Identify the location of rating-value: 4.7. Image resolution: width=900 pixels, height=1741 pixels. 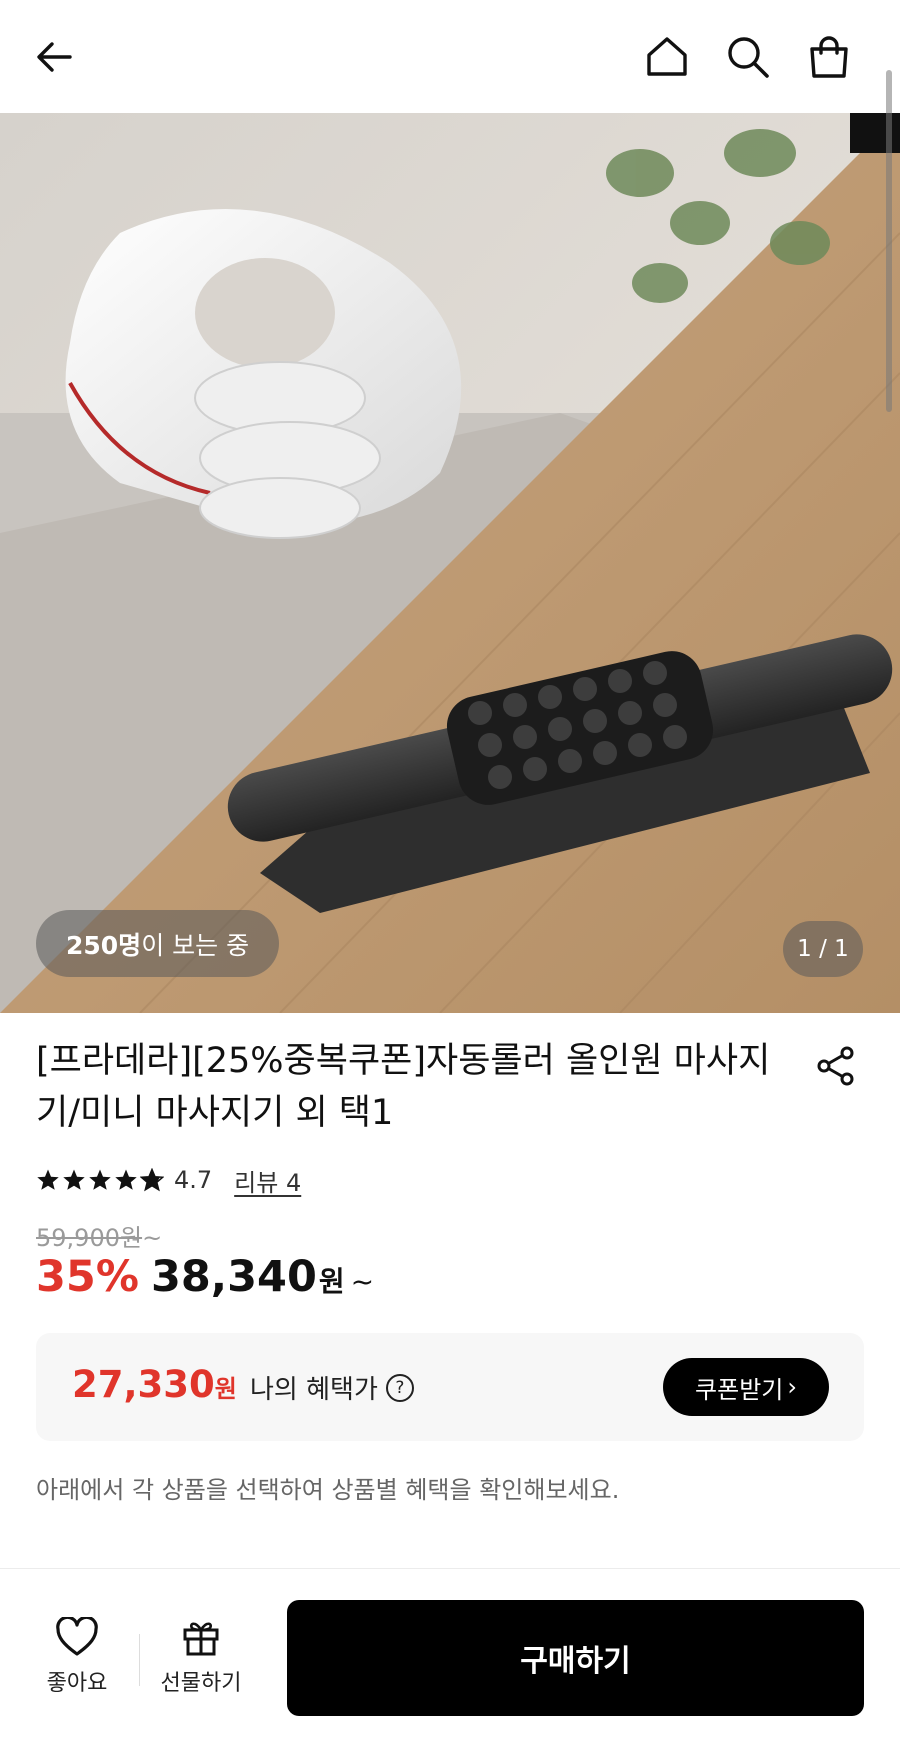
(193, 1180).